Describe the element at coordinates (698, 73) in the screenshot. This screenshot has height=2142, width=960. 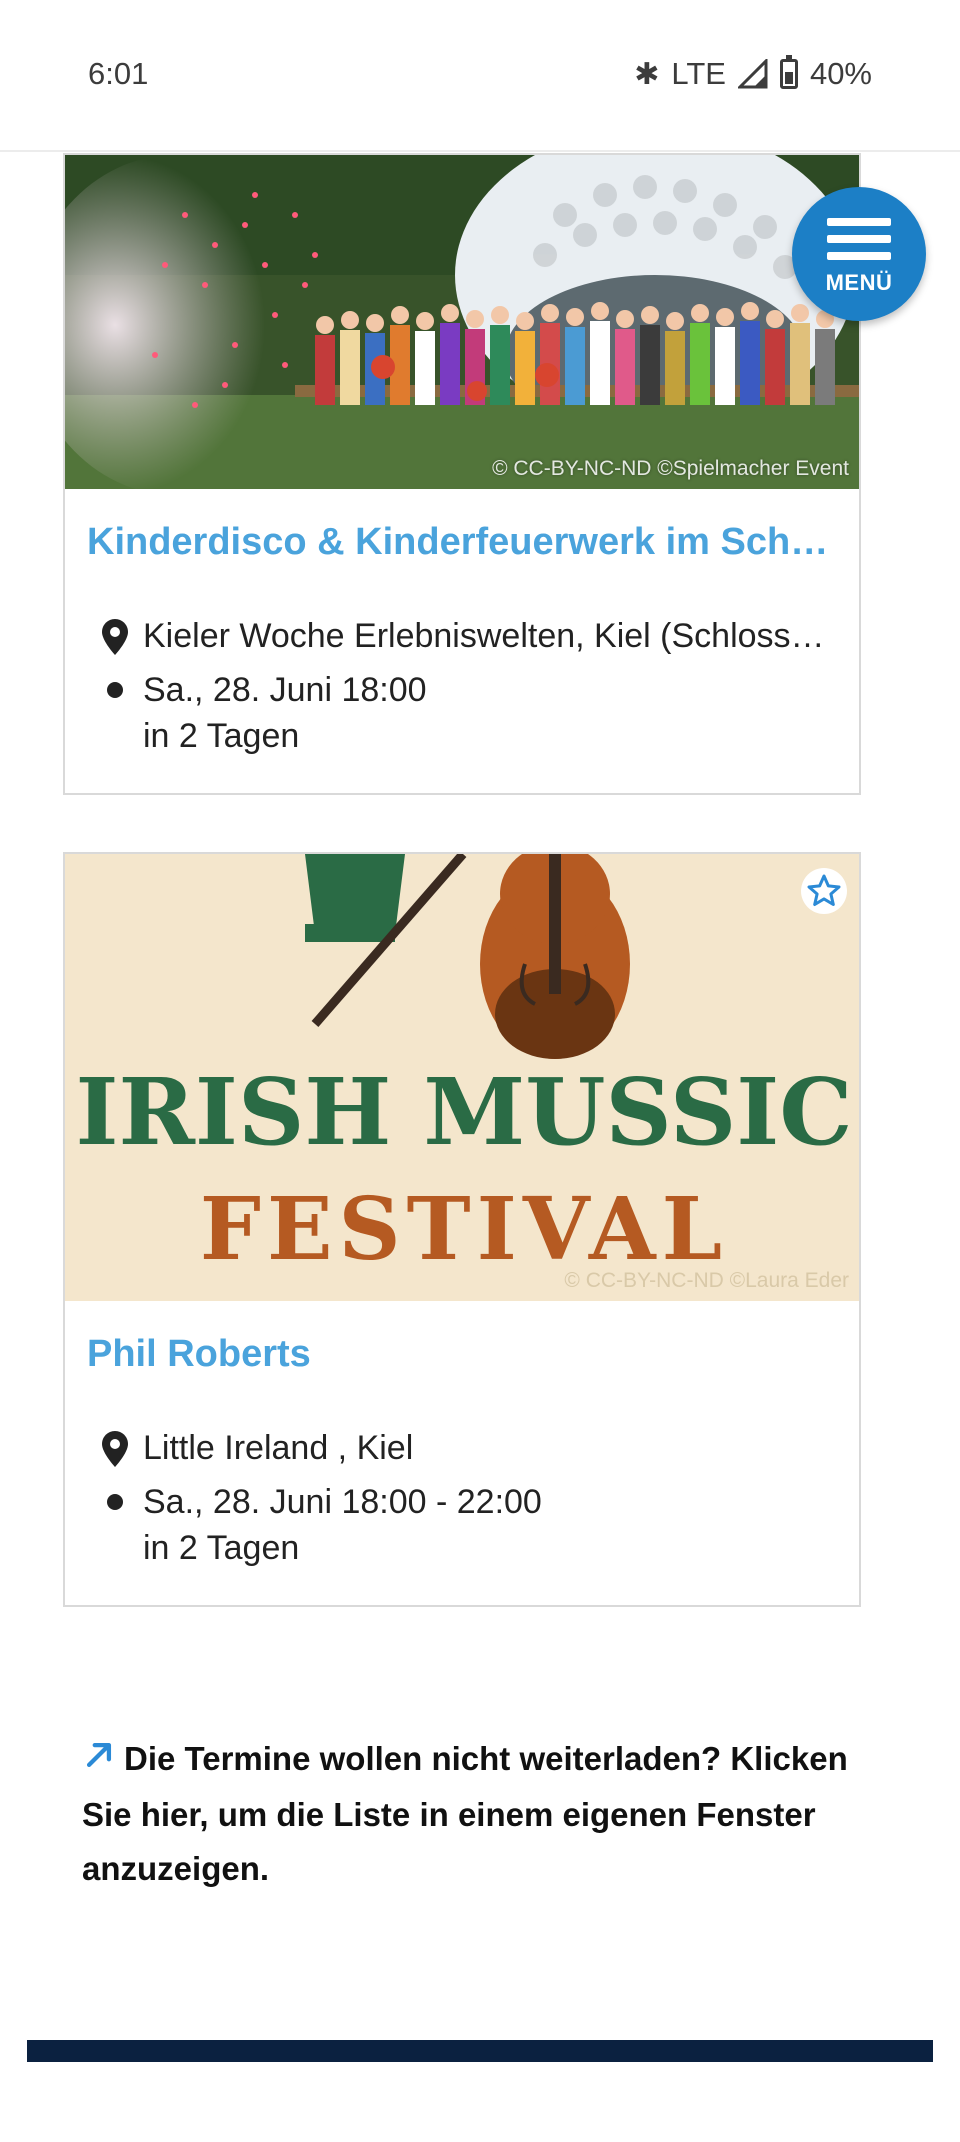
I see `network-label: LTE` at that location.